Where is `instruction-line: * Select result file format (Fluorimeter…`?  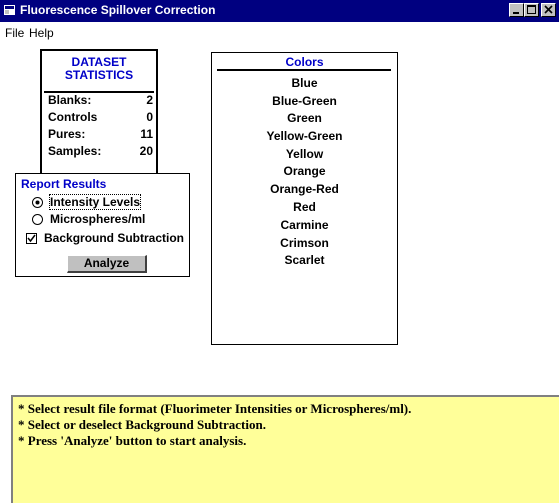 instruction-line: * Select result file format (Fluorimeter… is located at coordinates (215, 408).